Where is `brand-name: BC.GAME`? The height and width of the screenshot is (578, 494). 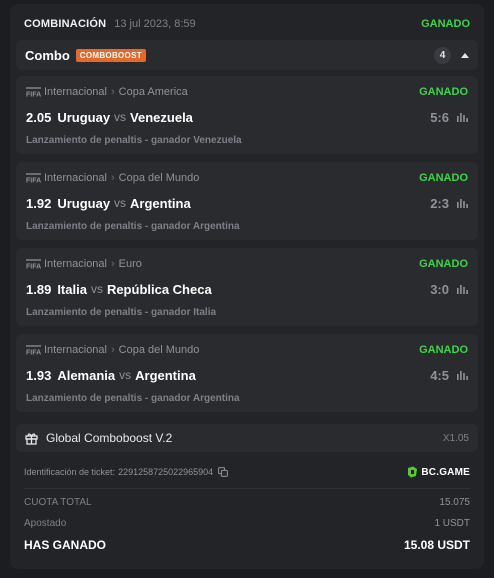
brand-name: BC.GAME is located at coordinates (445, 472).